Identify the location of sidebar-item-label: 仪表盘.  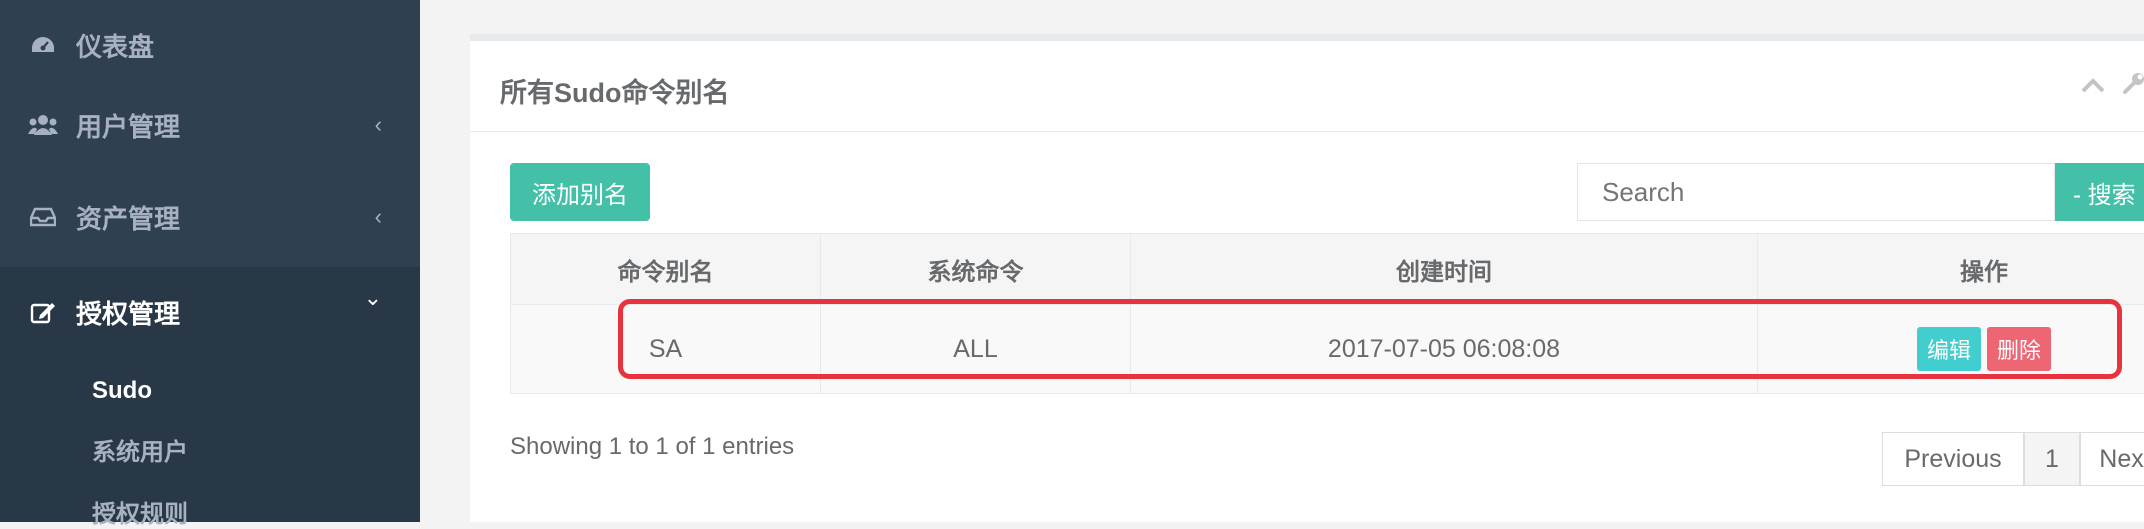
(115, 45).